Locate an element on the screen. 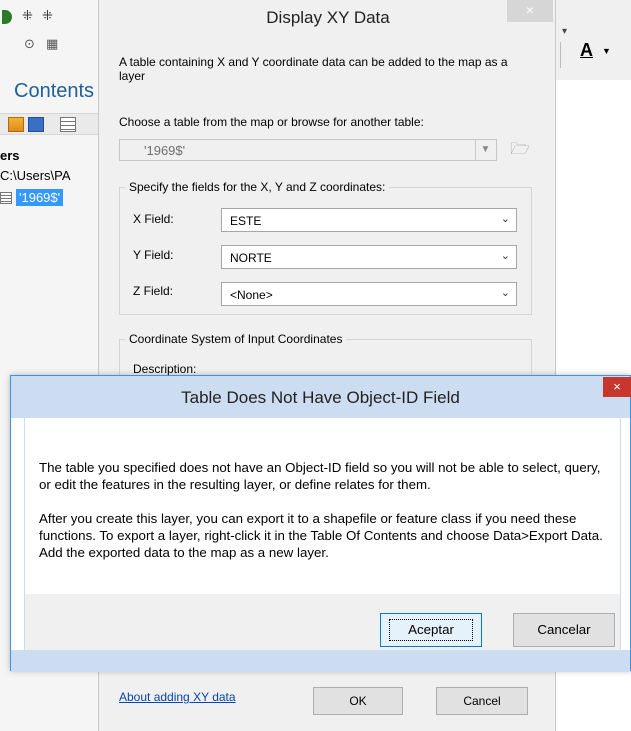 Image resolution: width=631 pixels, height=731 pixels. z-field-label: Z Field: is located at coordinates (153, 291).